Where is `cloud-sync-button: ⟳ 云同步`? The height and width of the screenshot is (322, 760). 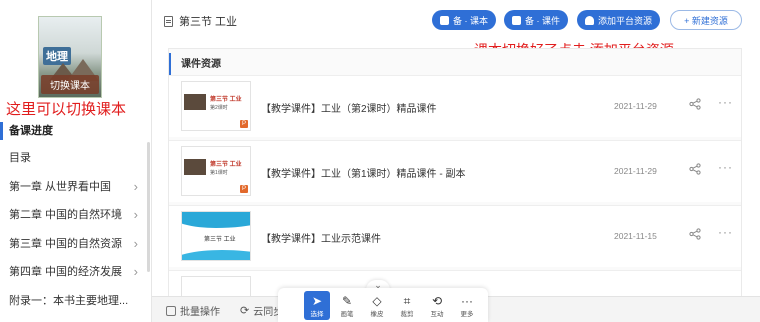 cloud-sync-button: ⟳ 云同步 is located at coordinates (261, 310).